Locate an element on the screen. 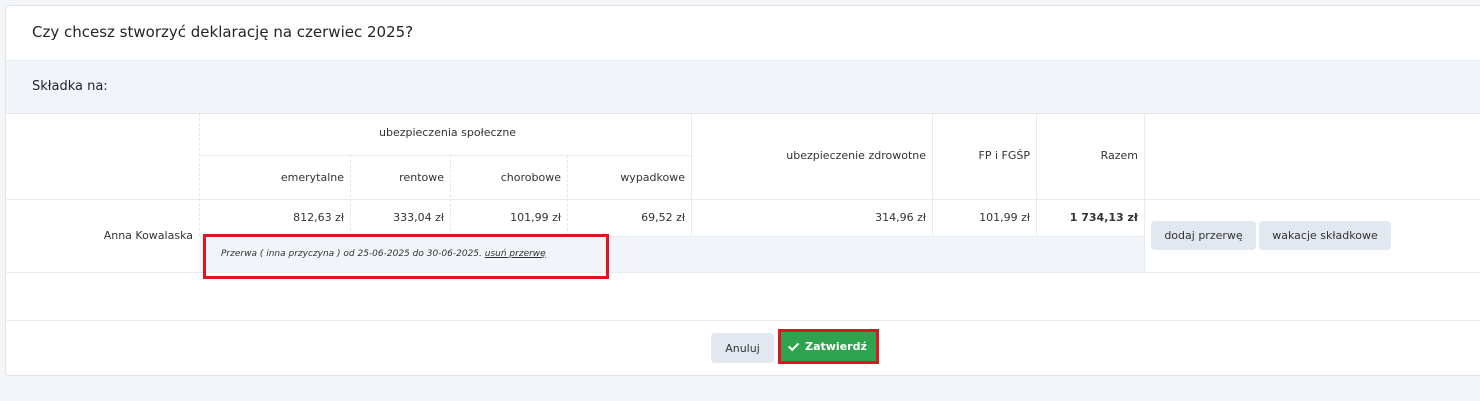 Image resolution: width=1480 pixels, height=401 pixels. value-zdrowotne: 314,96 zł is located at coordinates (900, 217).